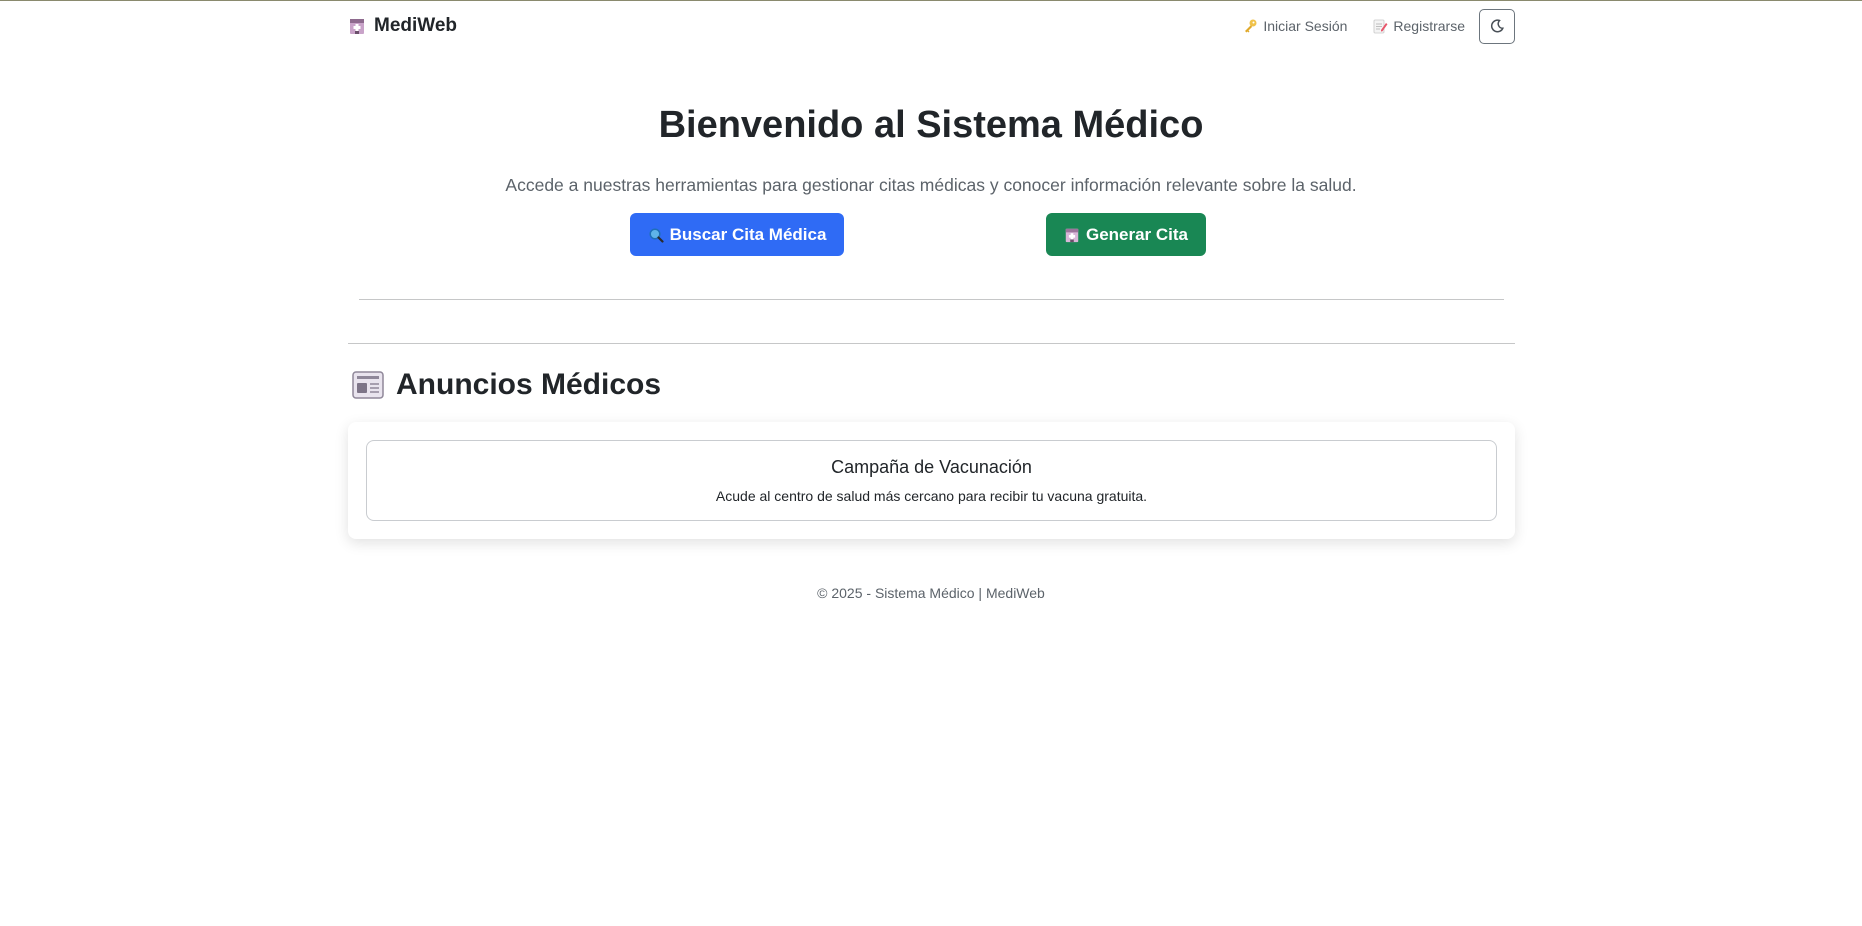 The height and width of the screenshot is (926, 1862). I want to click on register-link: Registrarse, so click(1418, 26).